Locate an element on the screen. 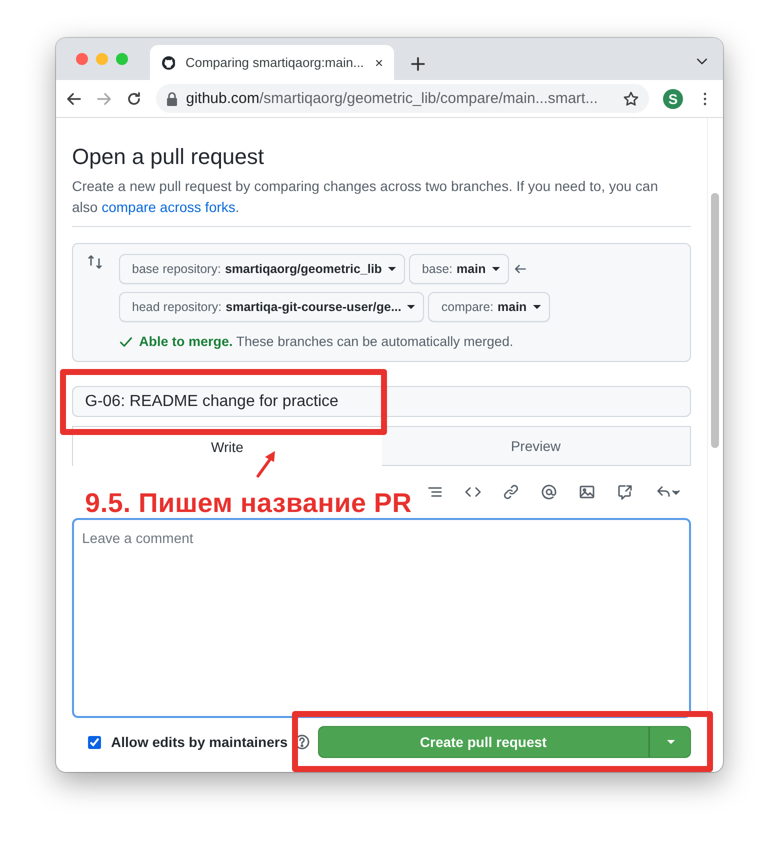 Image resolution: width=779 pixels, height=847 pixels. mention-icon is located at coordinates (549, 492).